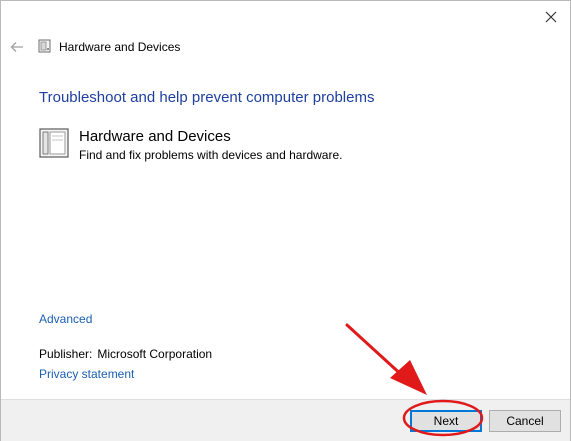 The height and width of the screenshot is (441, 571). I want to click on hardware-devices-small-icon, so click(44, 46).